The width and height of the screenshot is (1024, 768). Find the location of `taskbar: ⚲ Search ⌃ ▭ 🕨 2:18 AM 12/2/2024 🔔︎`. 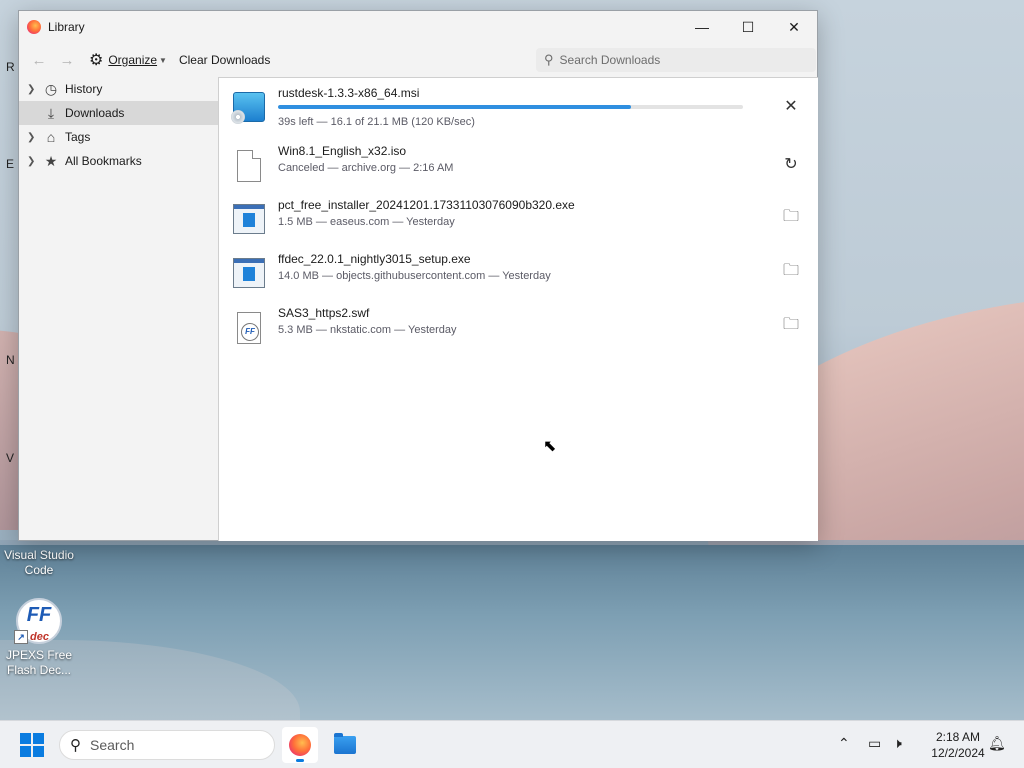

taskbar: ⚲ Search ⌃ ▭ 🕨 2:18 AM 12/2/2024 🔔︎ is located at coordinates (512, 744).